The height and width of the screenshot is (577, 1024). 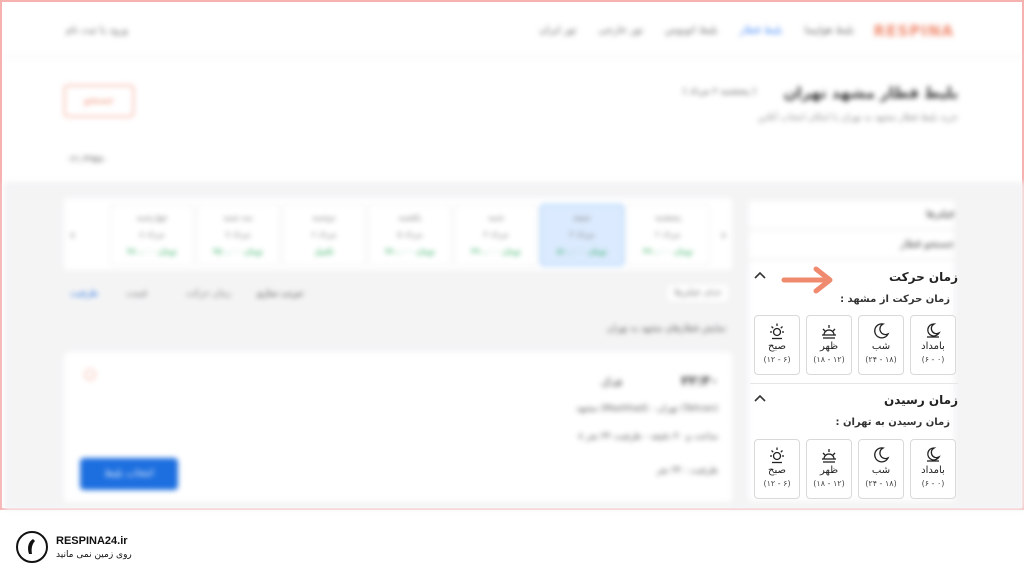 I want to click on day-option: پنجشنبه ۲ مرداد ۴۹۰,۰۰۰ تومان, so click(x=668, y=235).